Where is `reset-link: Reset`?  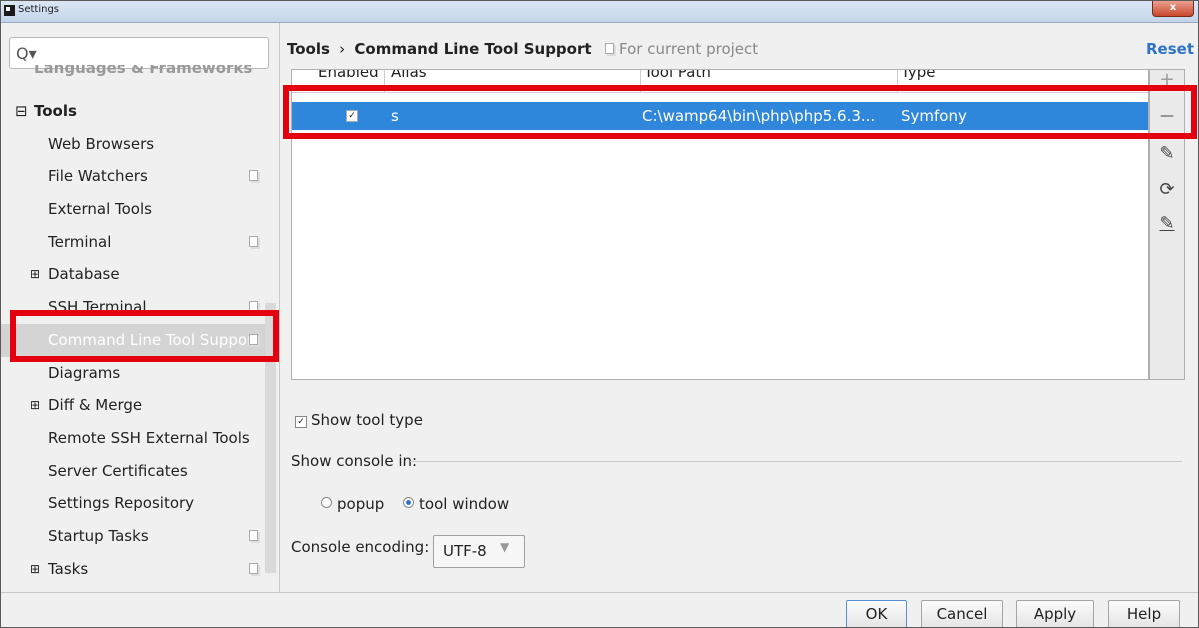 reset-link: Reset is located at coordinates (1170, 49).